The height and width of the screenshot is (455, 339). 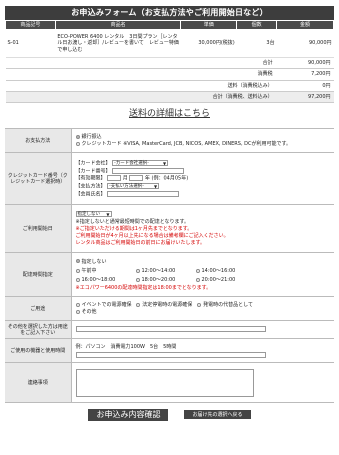 I want to click on purpose-option-event: イベントでの電源確保, so click(x=103, y=305).